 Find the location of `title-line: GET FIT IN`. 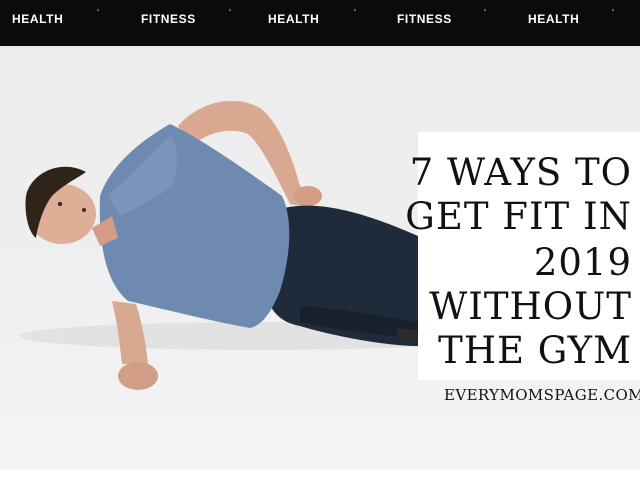

title-line: GET FIT IN is located at coordinates (518, 216).